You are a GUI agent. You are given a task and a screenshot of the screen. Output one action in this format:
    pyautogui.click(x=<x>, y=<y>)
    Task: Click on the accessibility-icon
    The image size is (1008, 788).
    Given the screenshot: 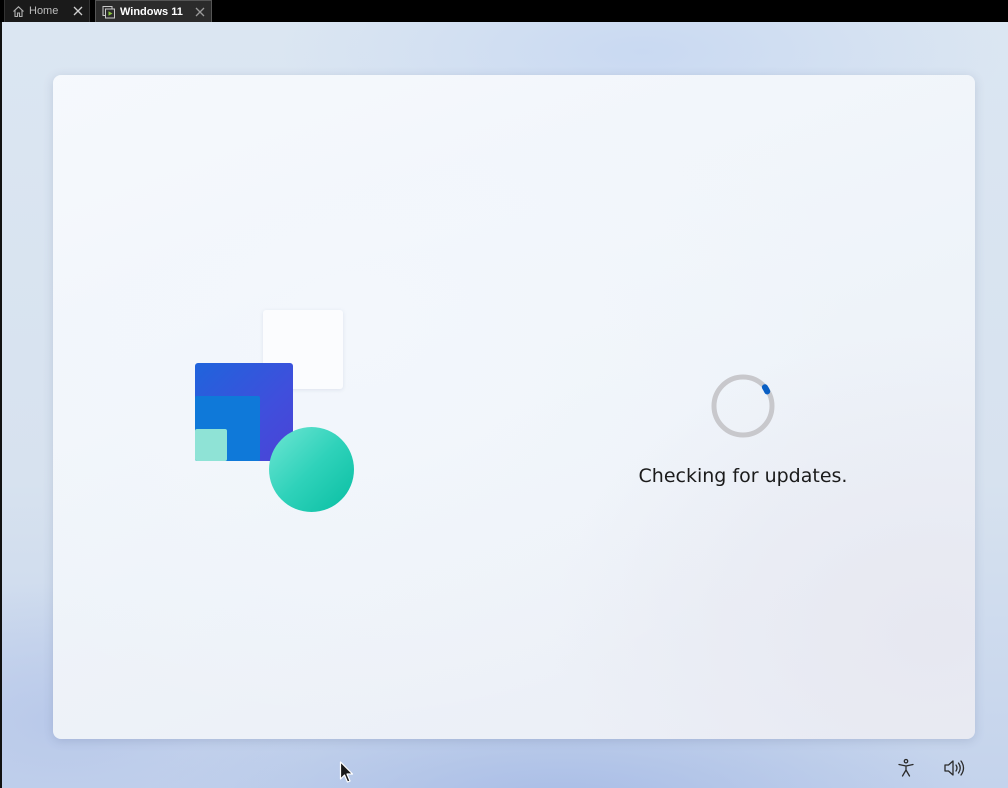 What is the action you would take?
    pyautogui.click(x=906, y=768)
    